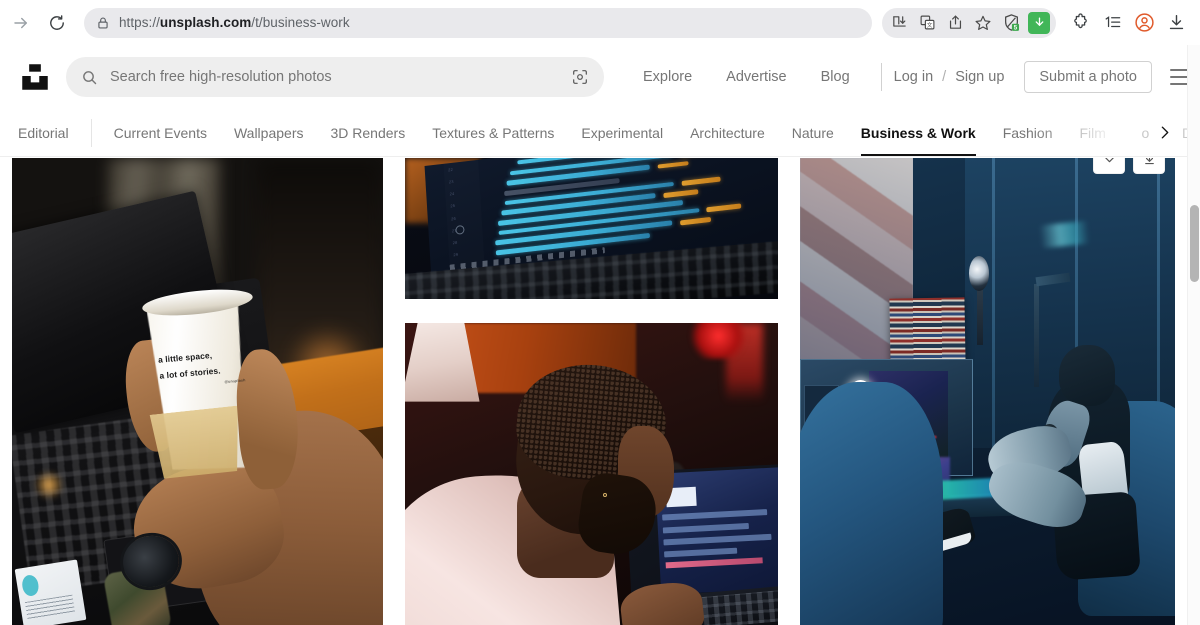 The height and width of the screenshot is (625, 1200). I want to click on forward-arrow-icon, so click(20, 22).